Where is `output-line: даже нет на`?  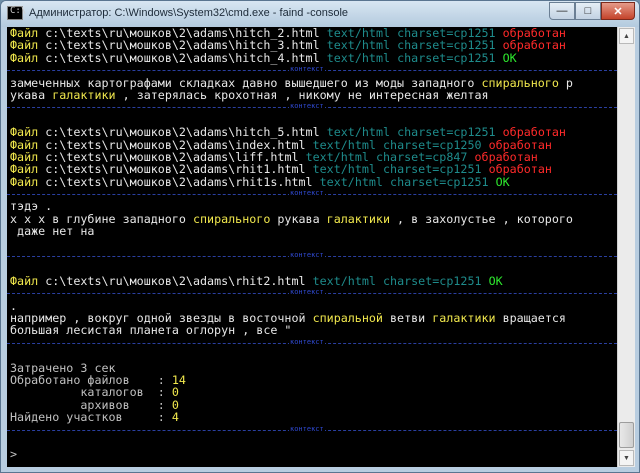 output-line: даже нет на is located at coordinates (312, 231).